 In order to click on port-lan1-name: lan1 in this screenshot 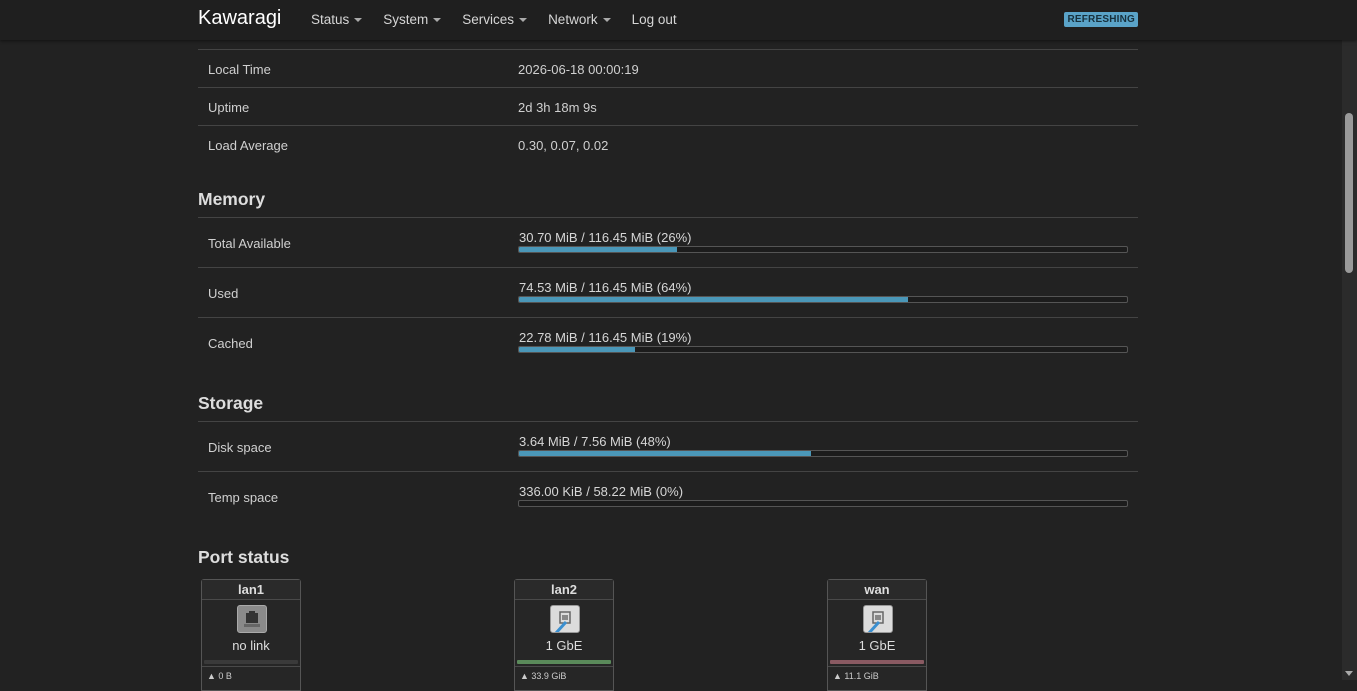, I will do `click(251, 590)`.